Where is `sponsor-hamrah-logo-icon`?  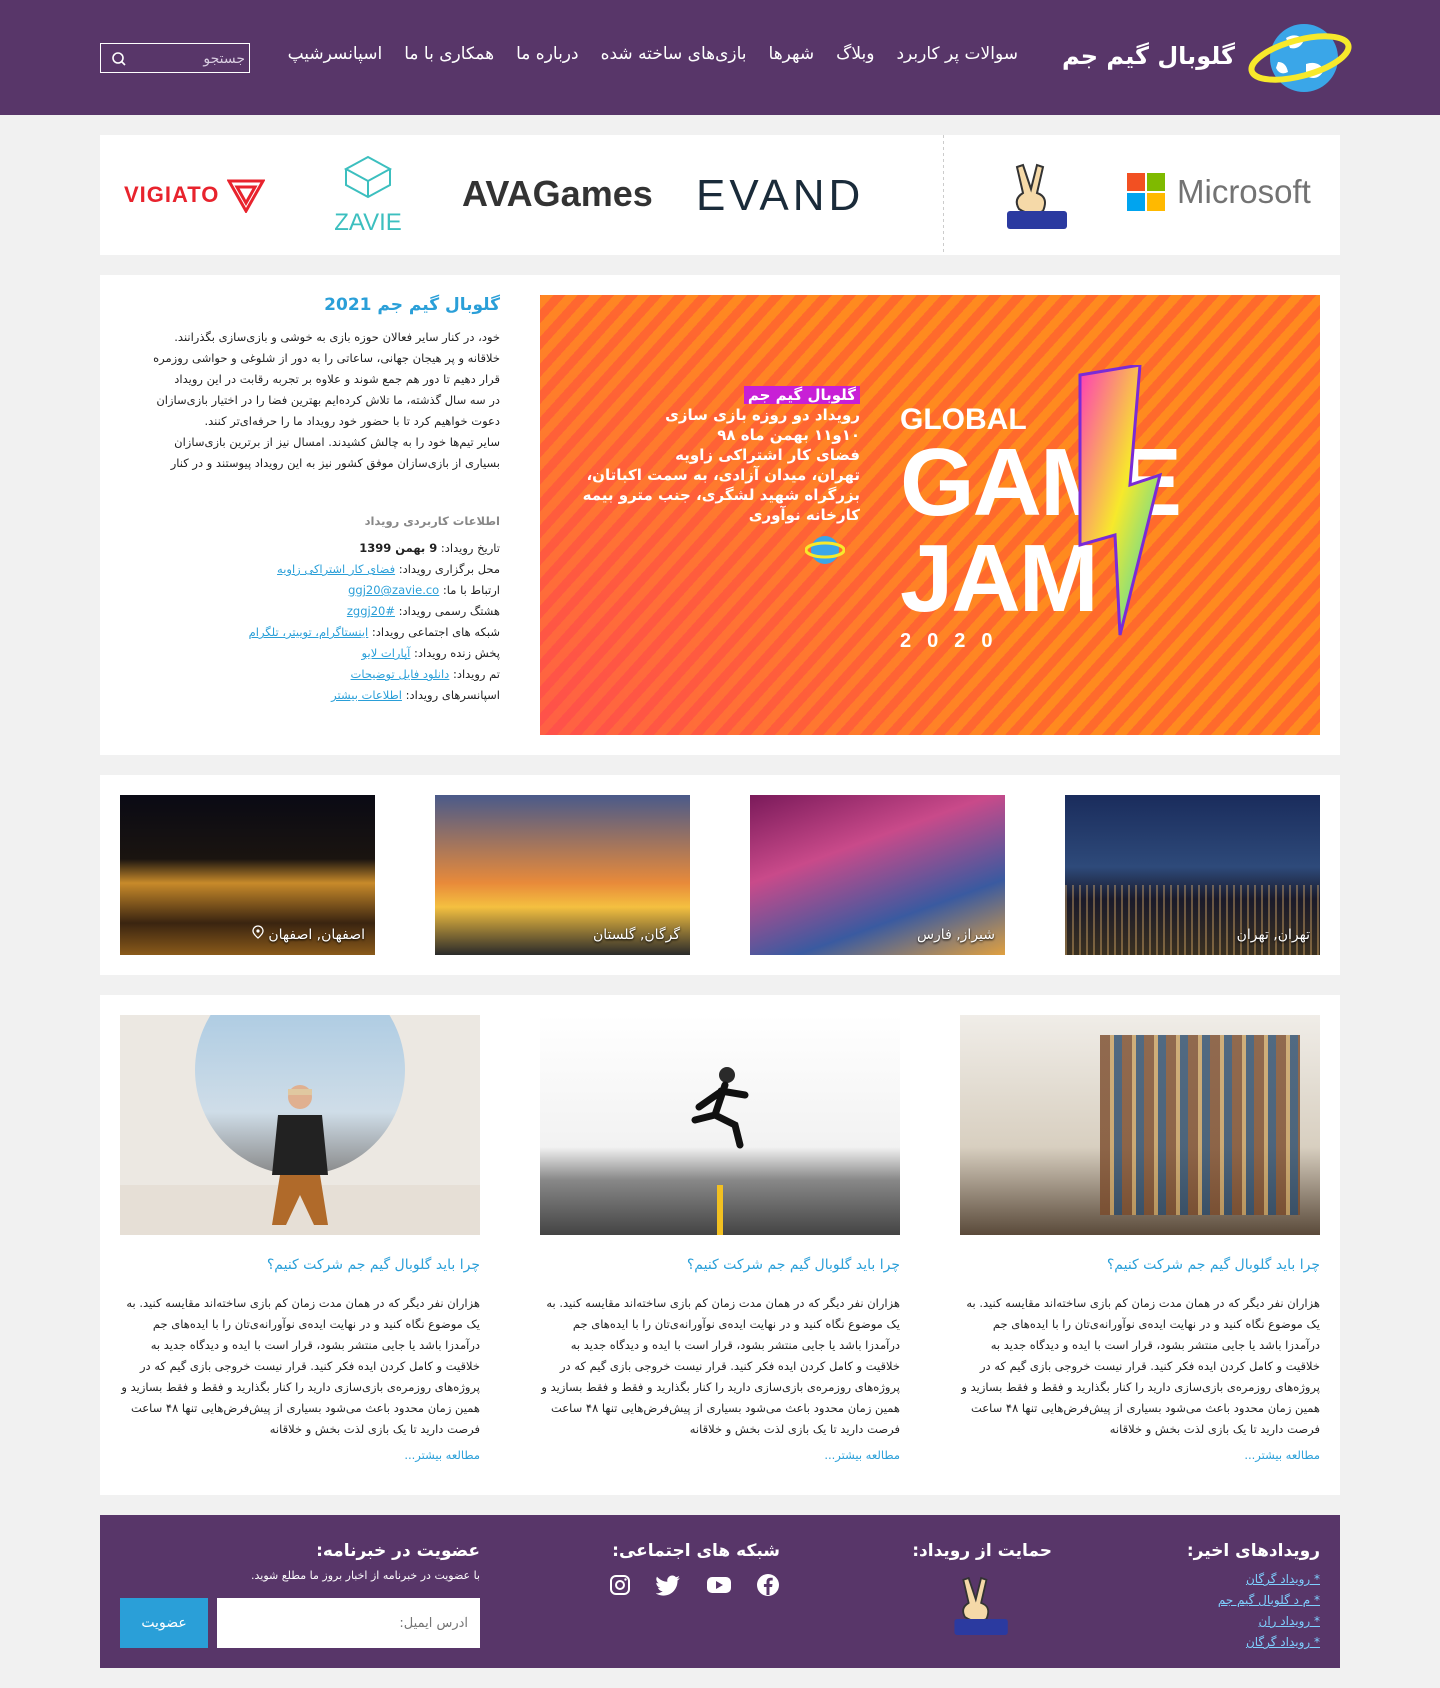
sponsor-hamrah-logo-icon is located at coordinates (1038, 197).